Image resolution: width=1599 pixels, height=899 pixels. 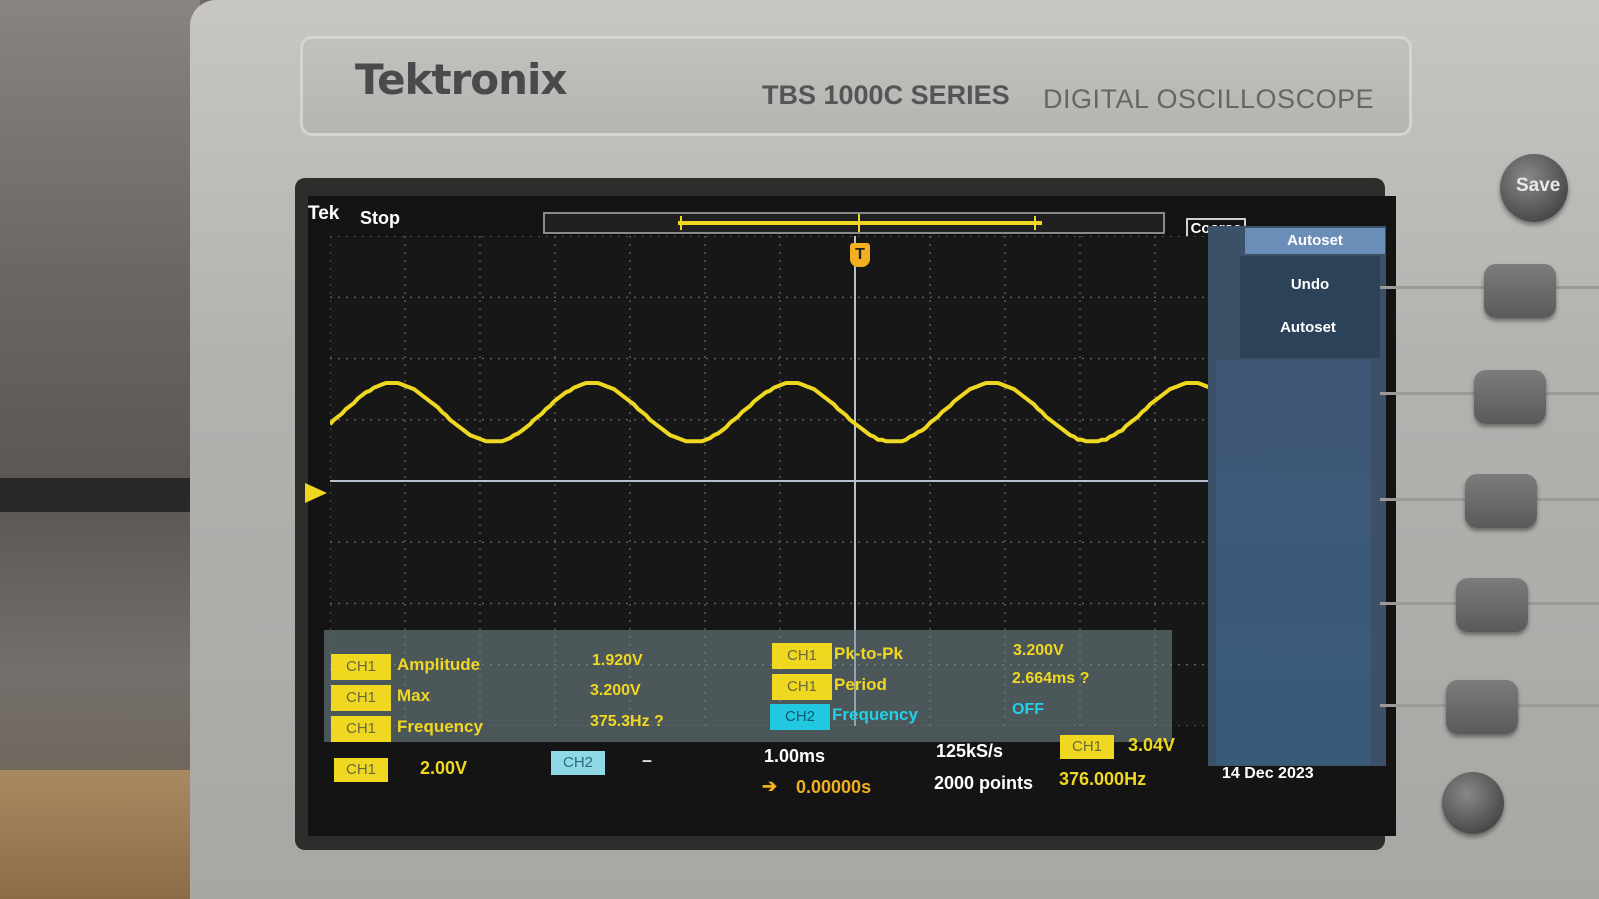 I want to click on meas-value: 1.920V, so click(x=617, y=660).